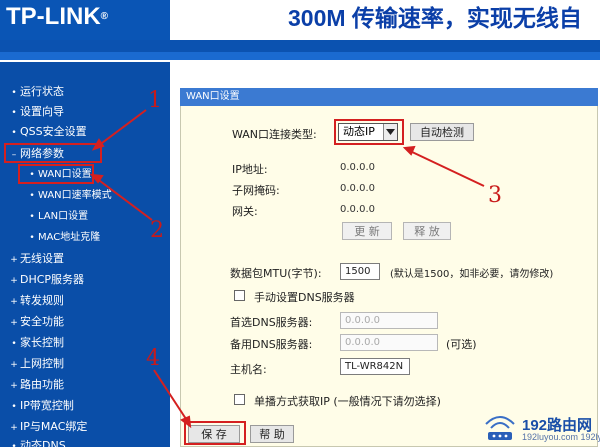 This screenshot has width=600, height=447. What do you see at coordinates (495, 195) in the screenshot?
I see `annotation-number-3: 3` at bounding box center [495, 195].